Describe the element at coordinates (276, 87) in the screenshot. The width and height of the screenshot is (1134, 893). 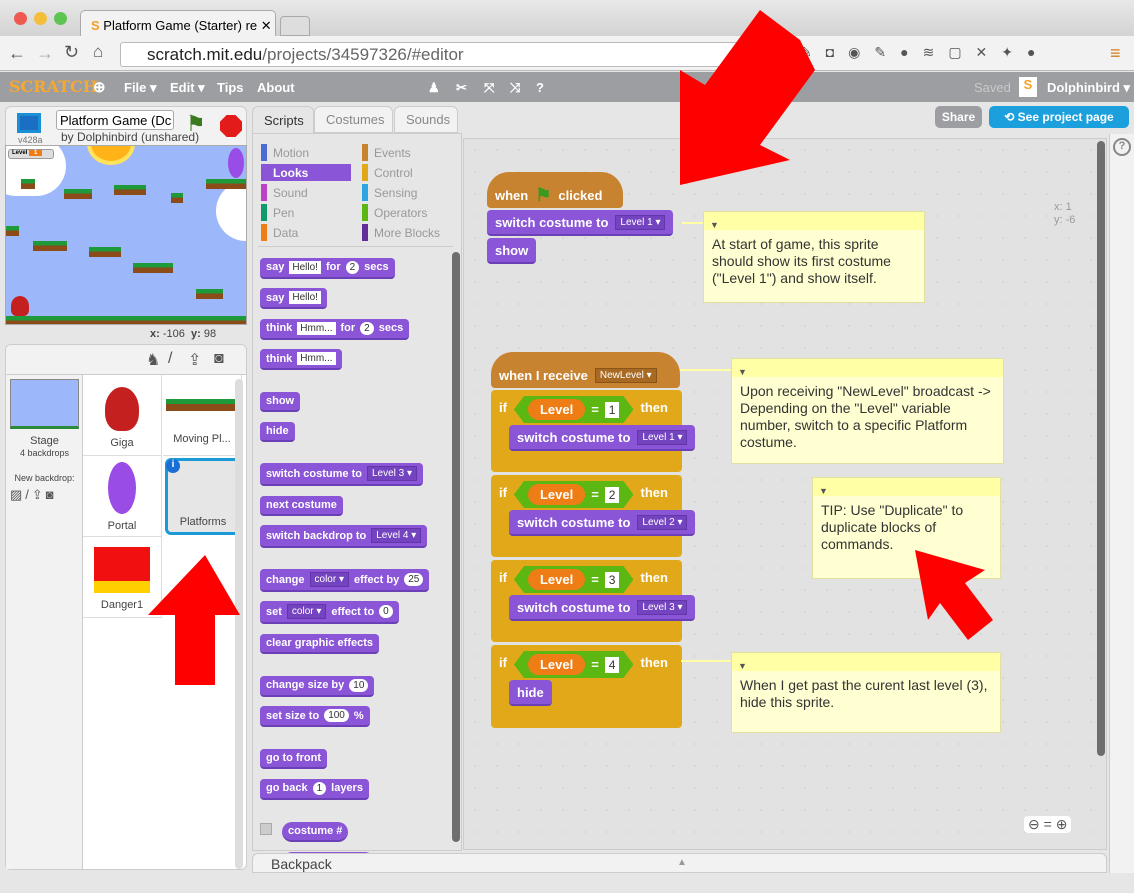
I see `about-menu: About` at that location.